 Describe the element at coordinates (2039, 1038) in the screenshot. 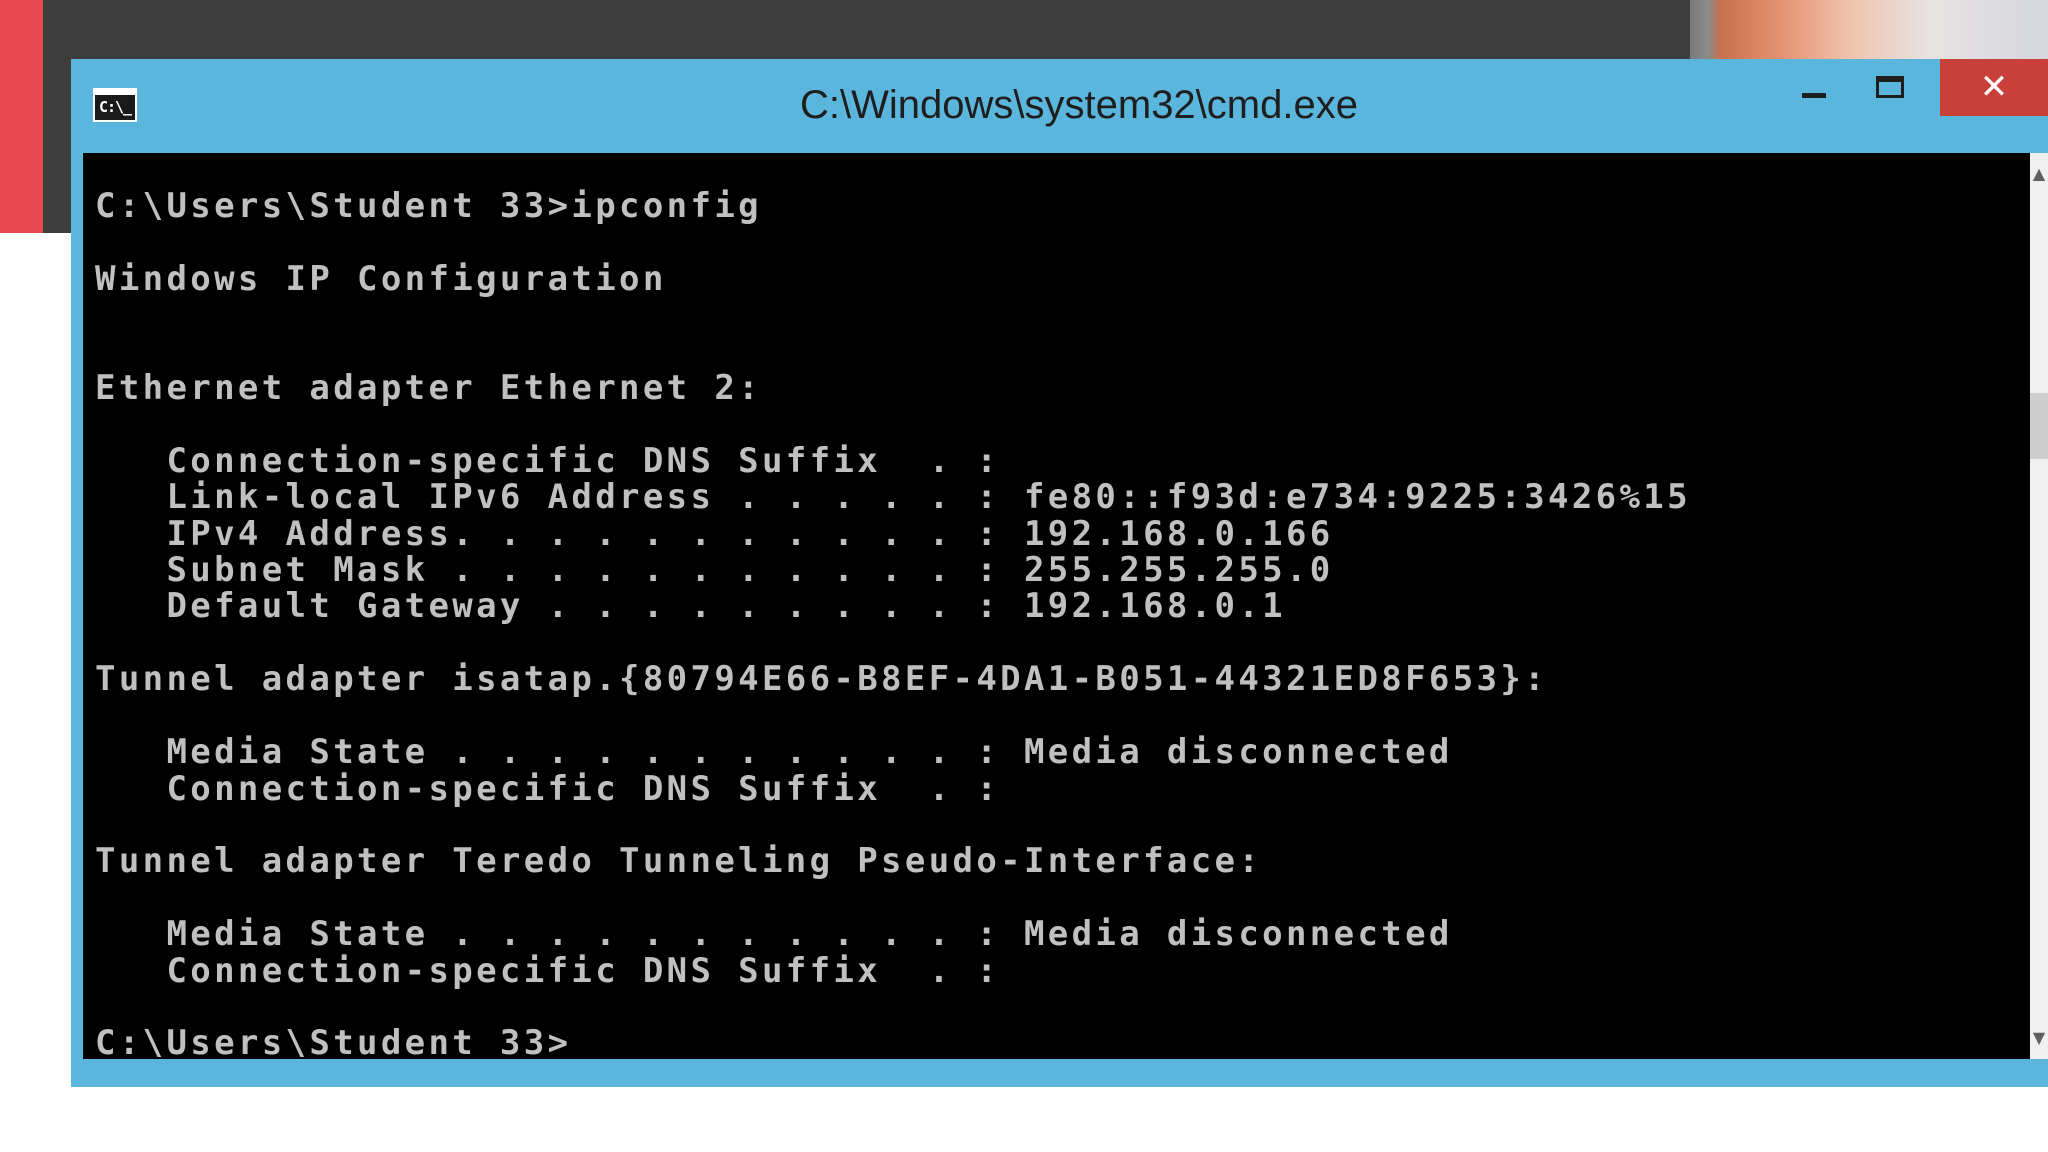

I see `scroll-down-arrow-icon: ▼` at that location.